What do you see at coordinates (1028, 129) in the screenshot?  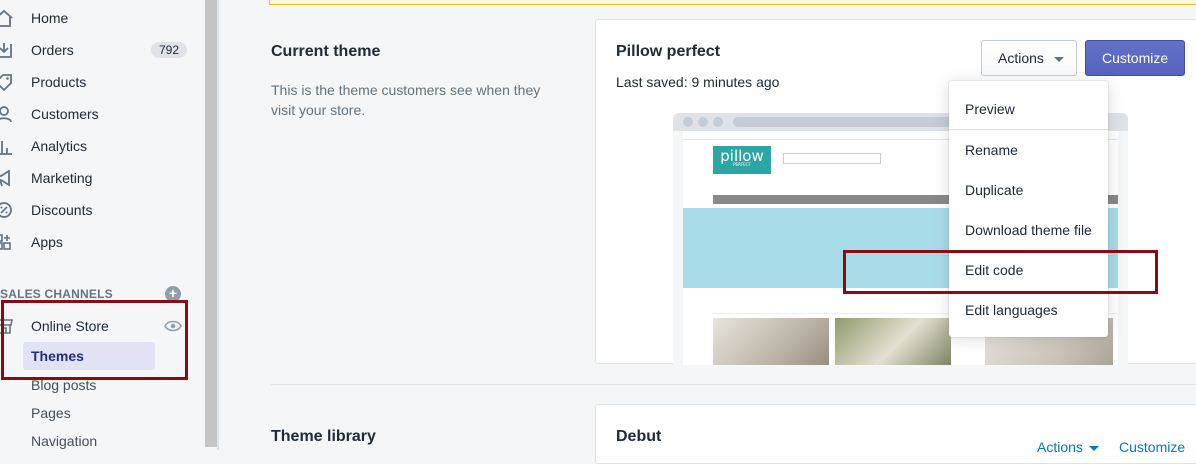 I see `menu-divider` at bounding box center [1028, 129].